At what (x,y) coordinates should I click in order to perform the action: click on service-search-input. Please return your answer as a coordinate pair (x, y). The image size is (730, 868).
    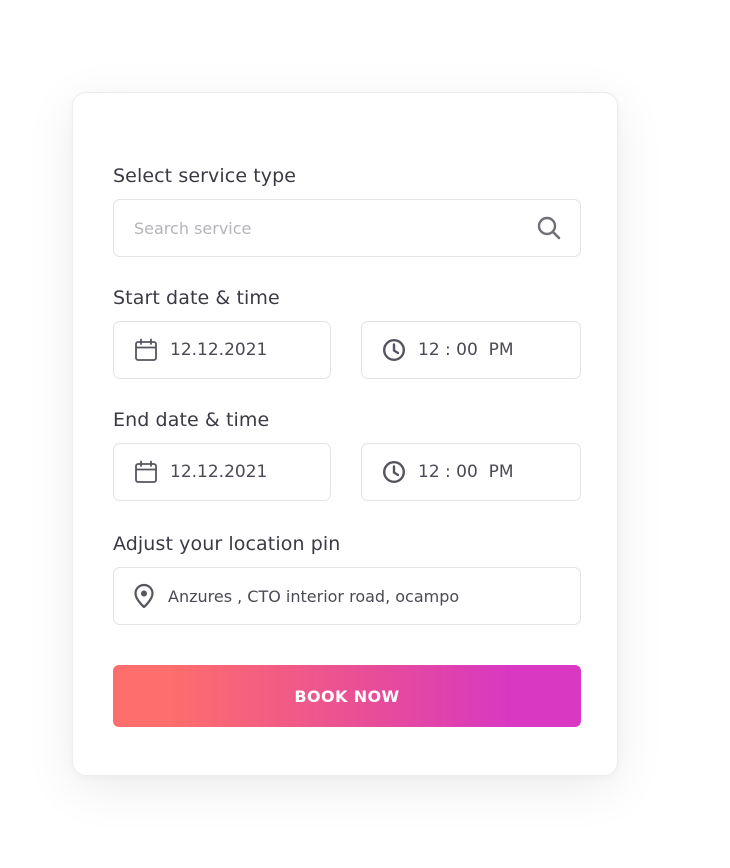
    Looking at the image, I should click on (335, 228).